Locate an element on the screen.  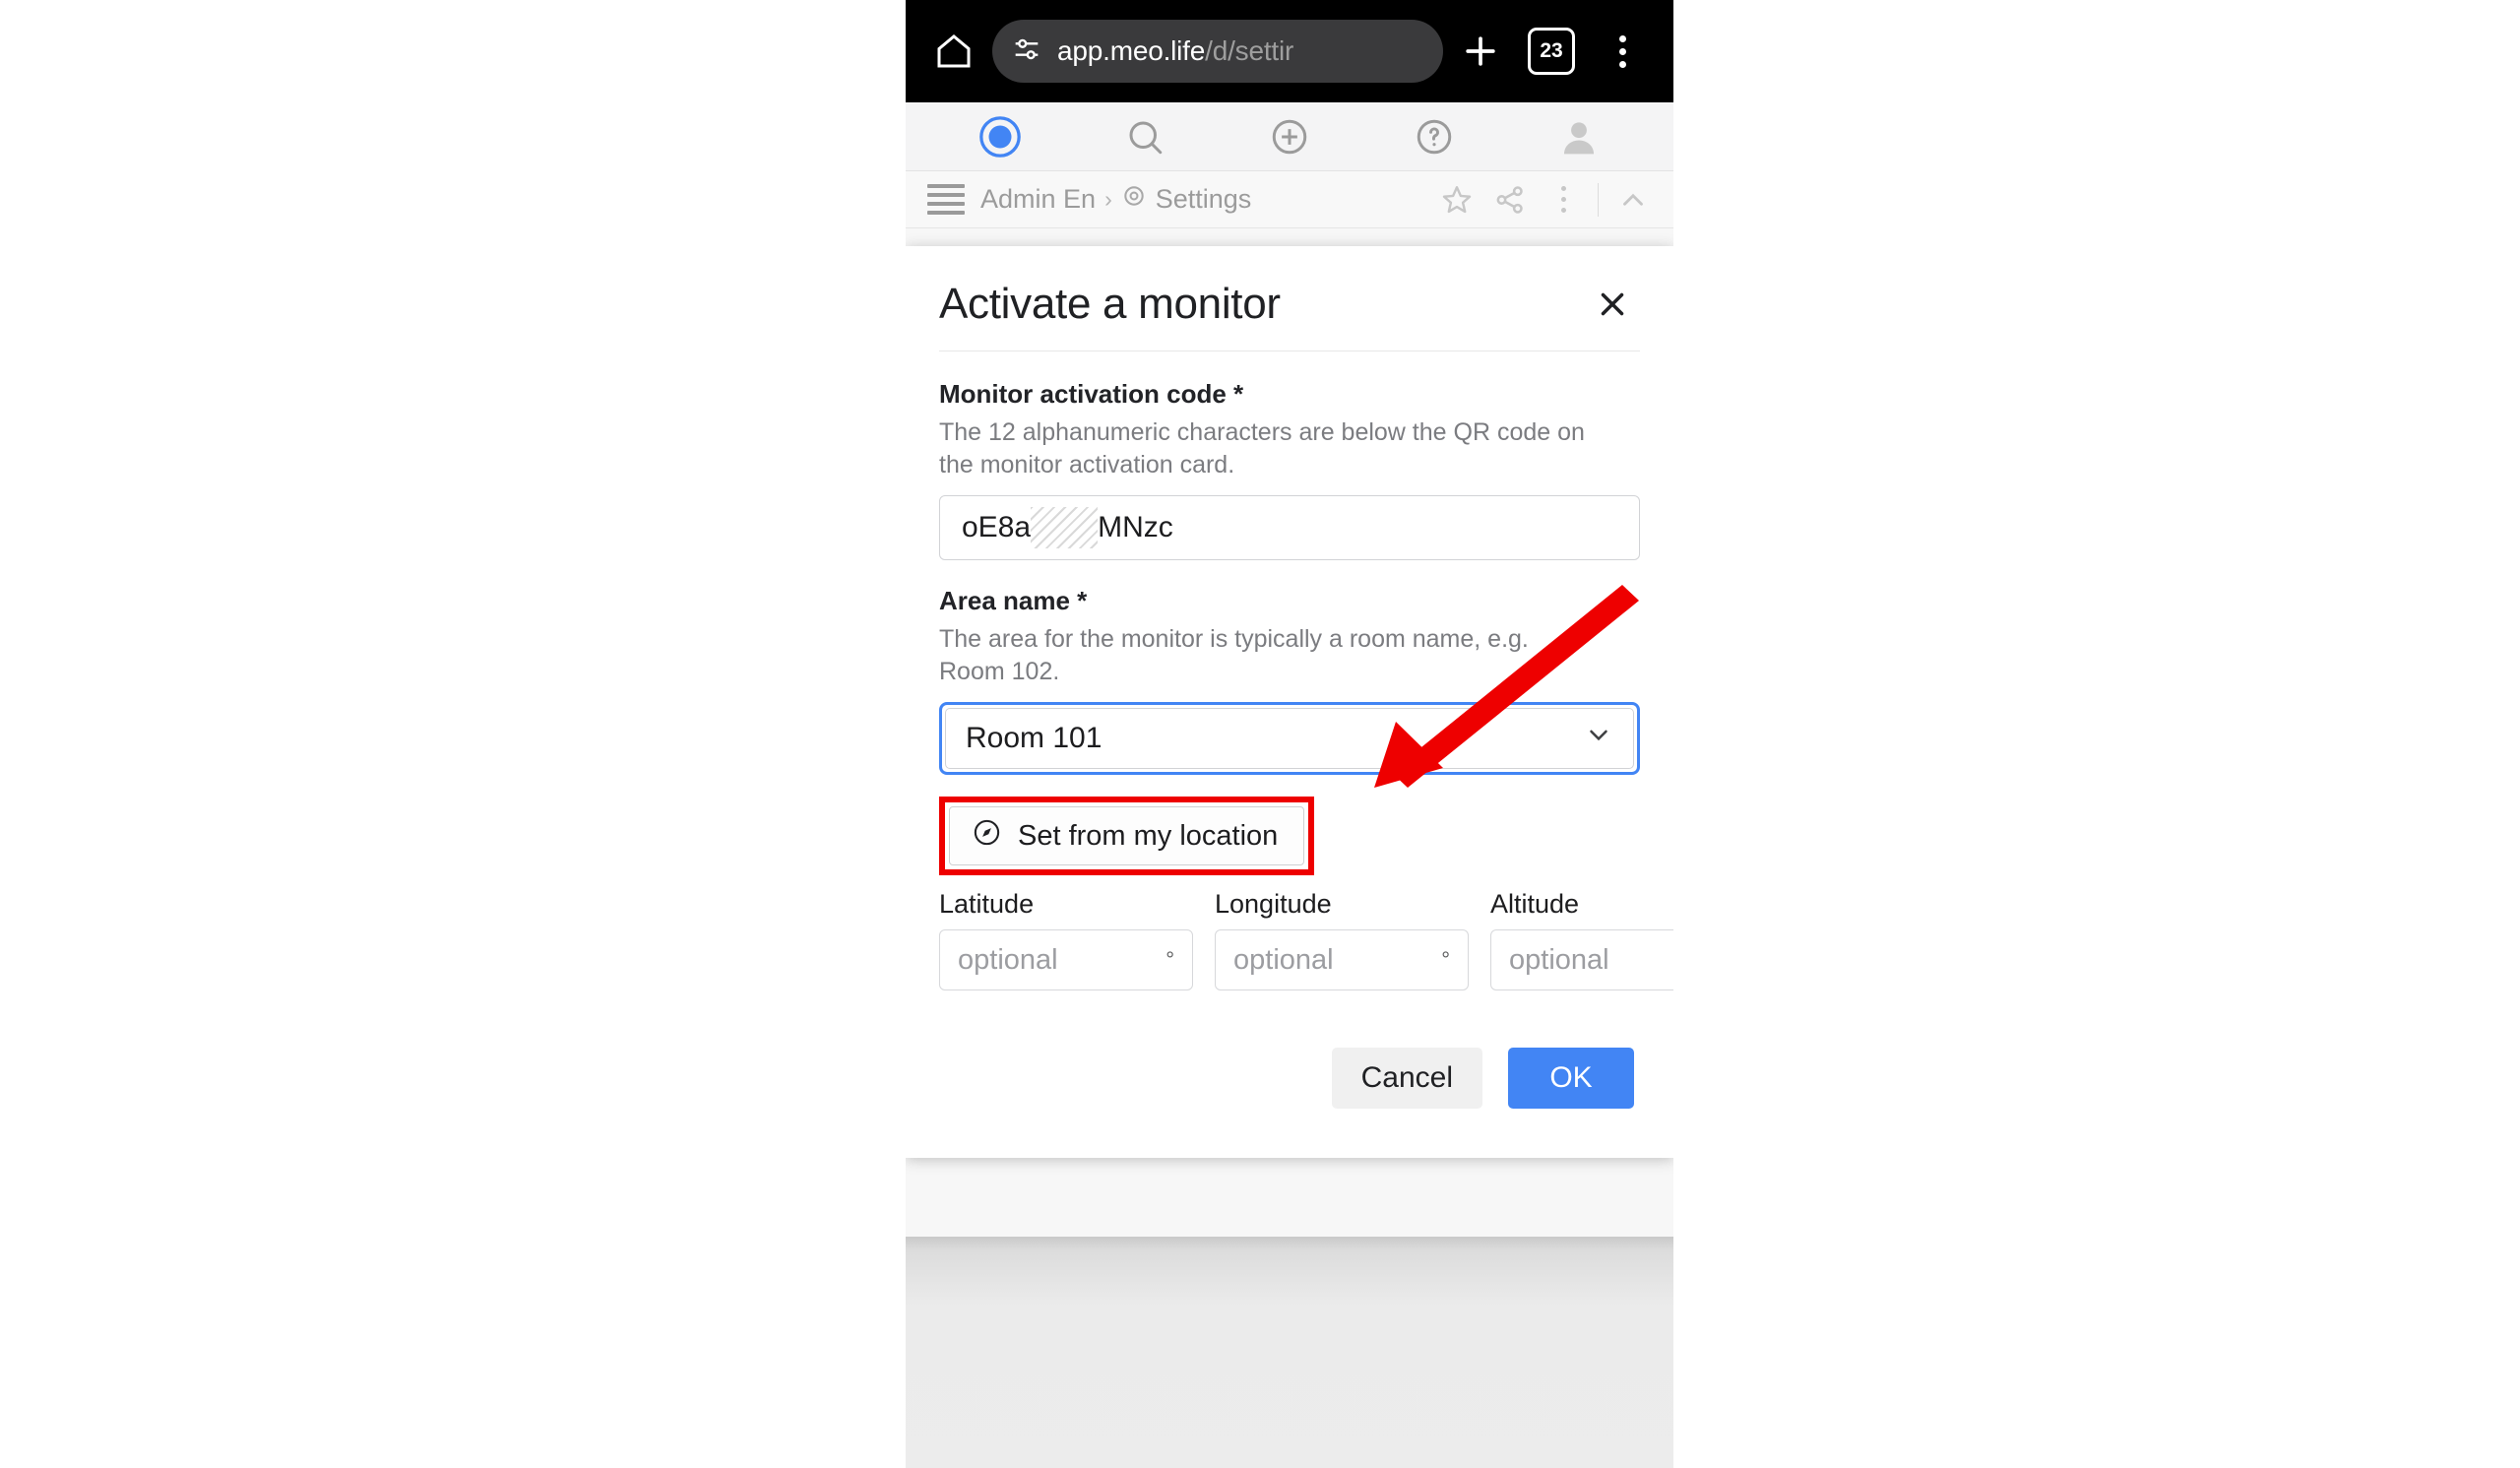
home-icon is located at coordinates (953, 52).